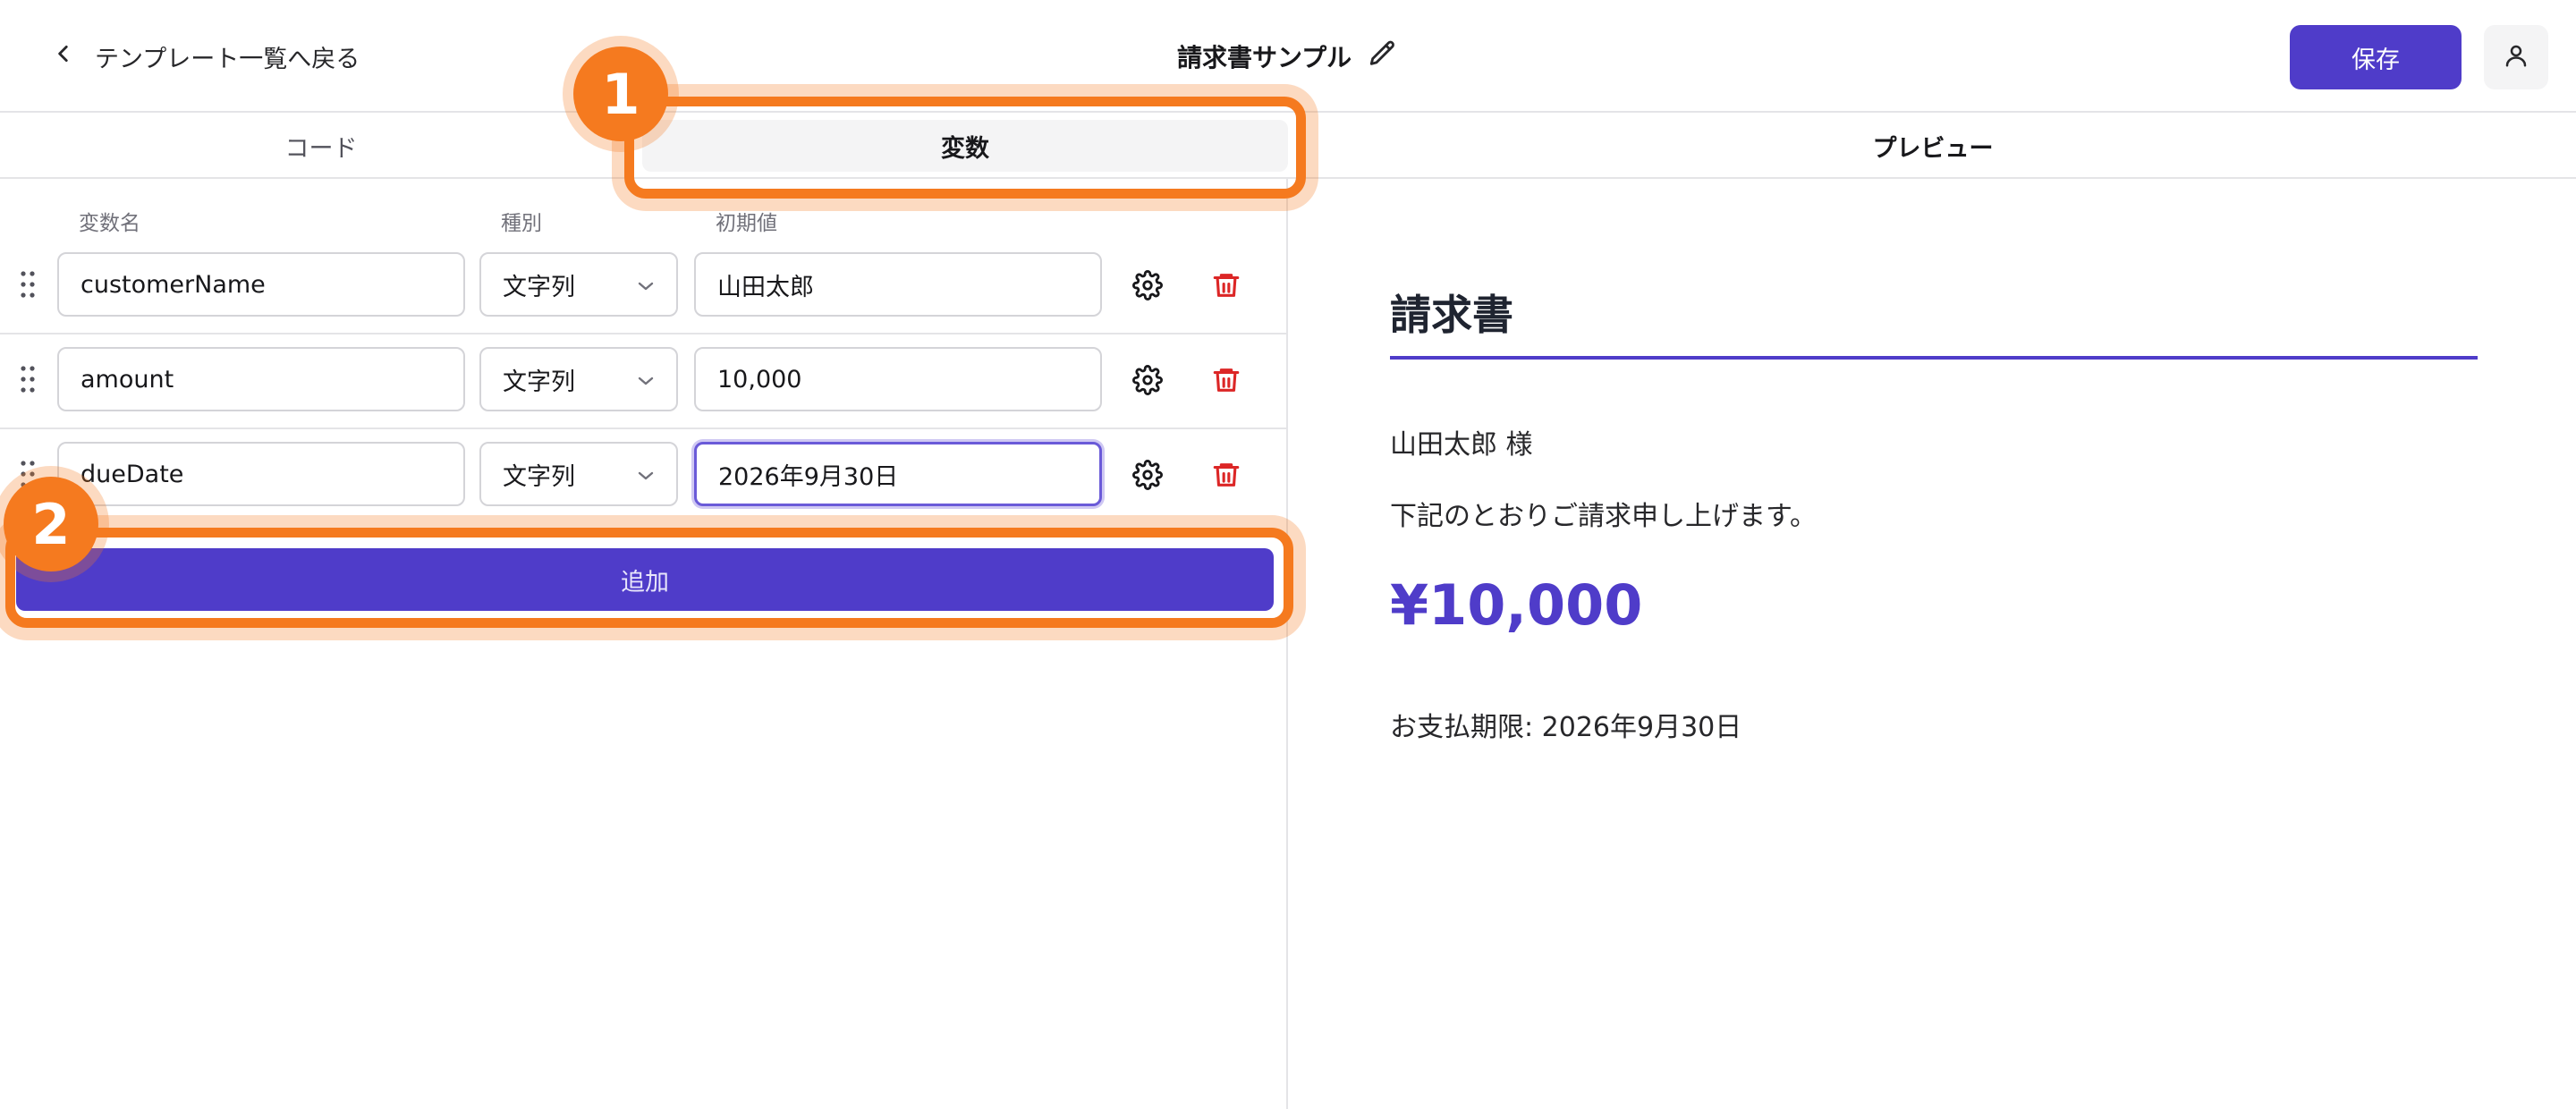 The image size is (2576, 1109). I want to click on add-variable-button: 追加, so click(645, 579).